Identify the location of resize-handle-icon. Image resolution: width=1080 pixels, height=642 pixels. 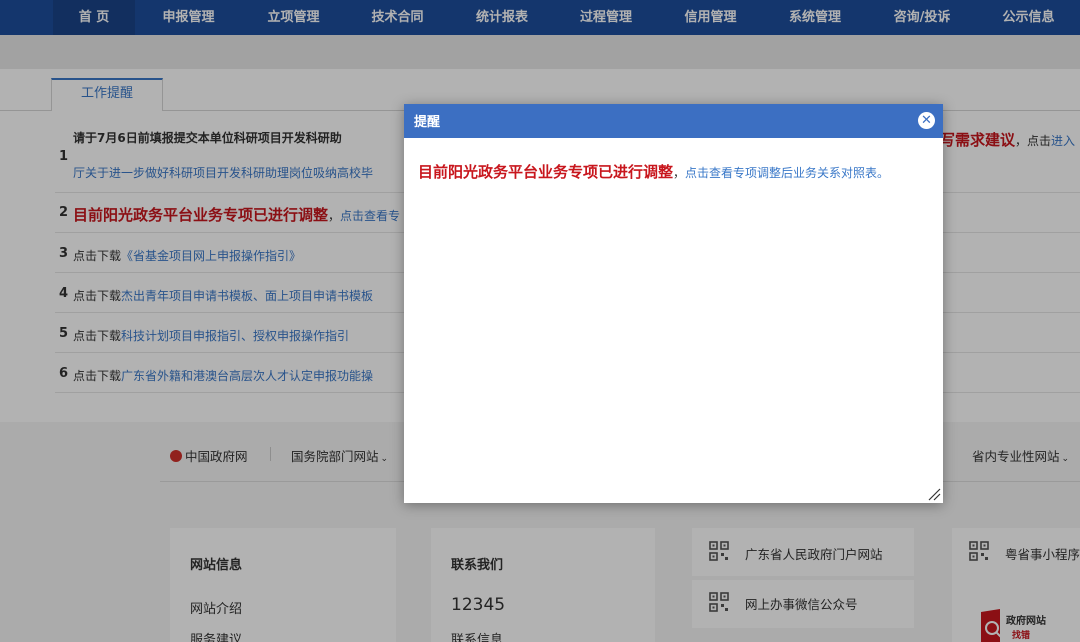
(934, 494).